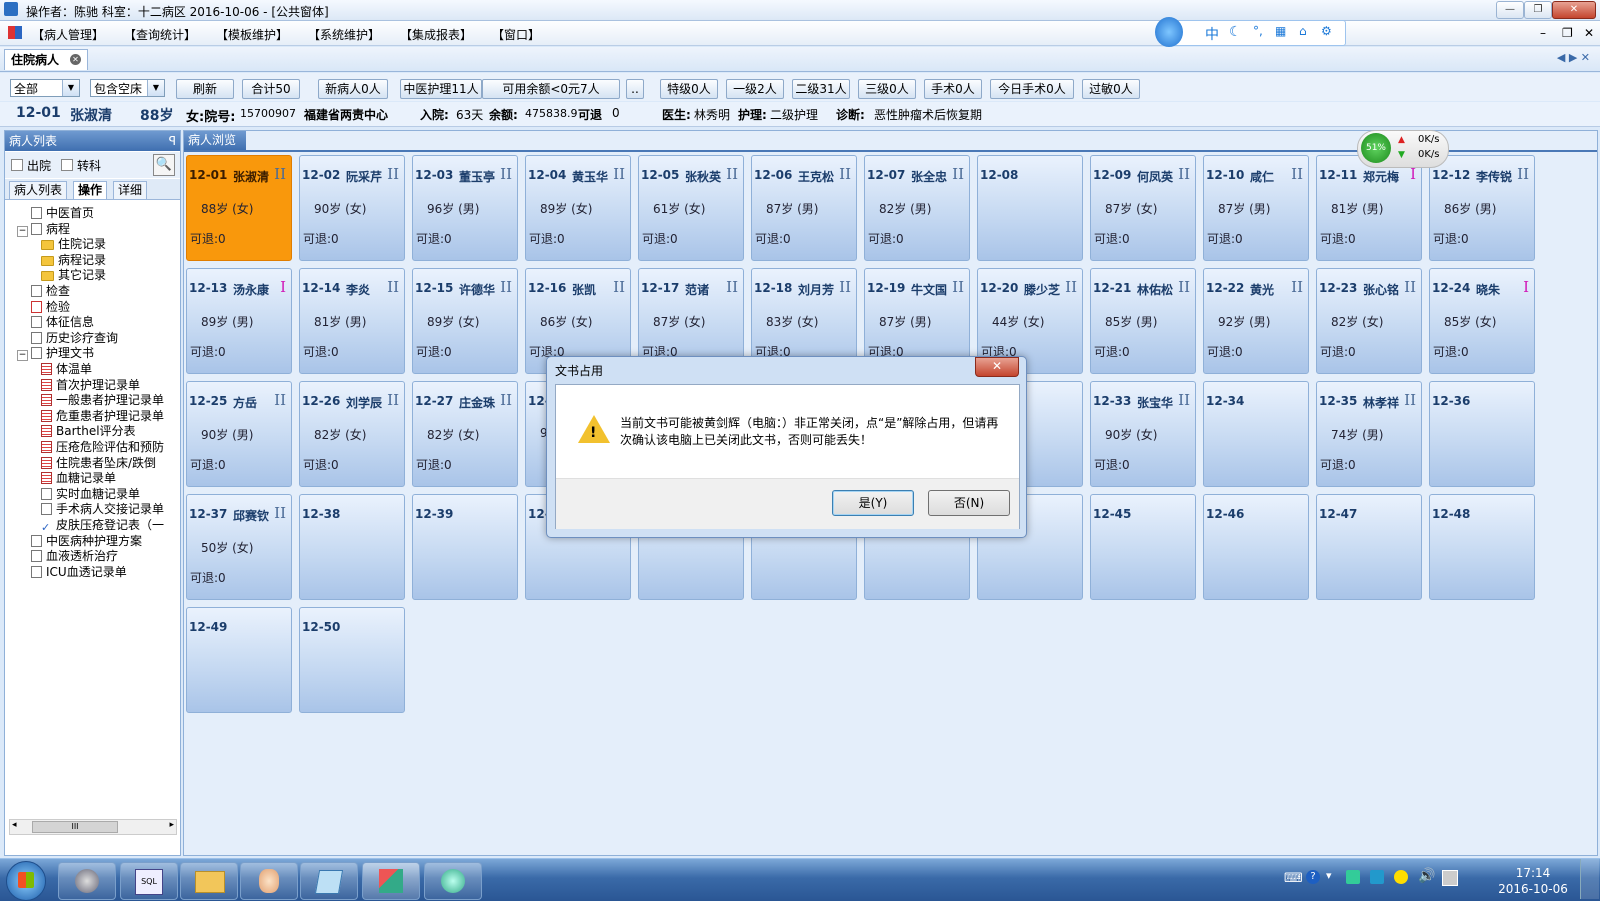 Image resolution: width=1600 pixels, height=901 pixels. What do you see at coordinates (160, 34) in the screenshot?
I see `menu-query-statistics: 【查询统计】` at bounding box center [160, 34].